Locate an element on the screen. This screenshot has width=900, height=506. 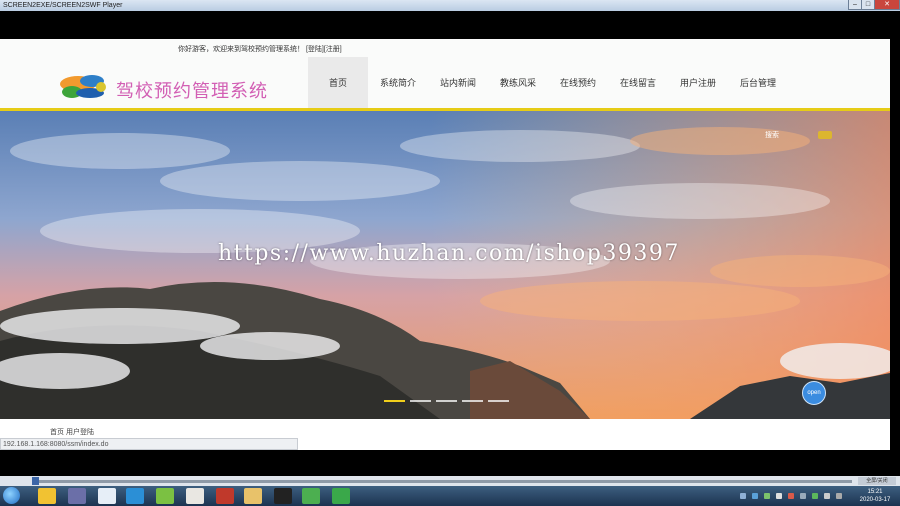
browser-status-url: 192.168.1.168:8080/ssm/index.do is located at coordinates (149, 444).